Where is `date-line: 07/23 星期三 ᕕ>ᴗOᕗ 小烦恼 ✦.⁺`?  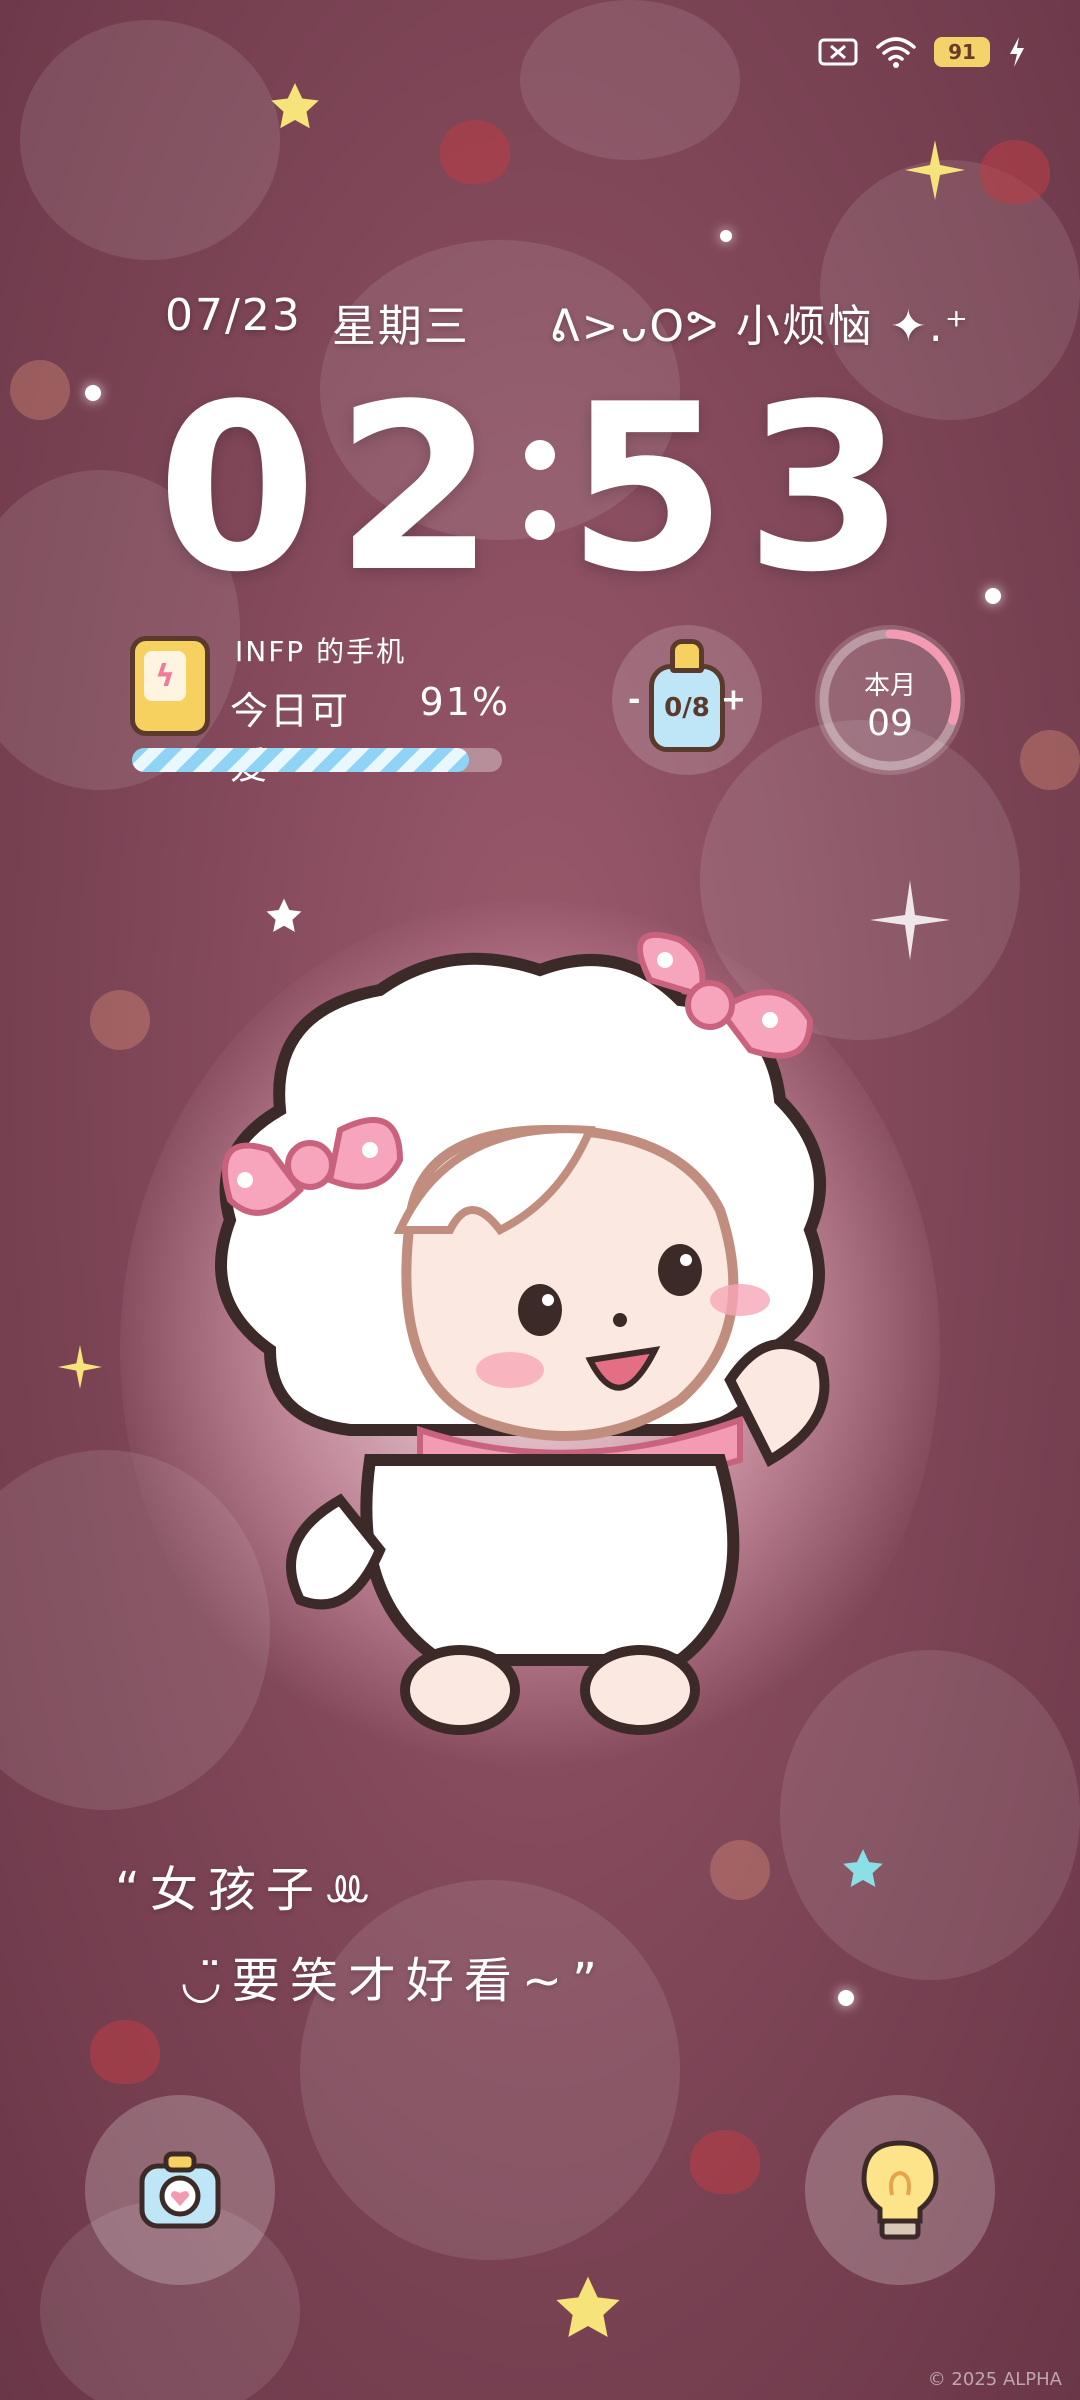 date-line: 07/23 星期三 ᕕ>ᴗOᕗ 小烦恼 ✦.⁺ is located at coordinates (567, 322).